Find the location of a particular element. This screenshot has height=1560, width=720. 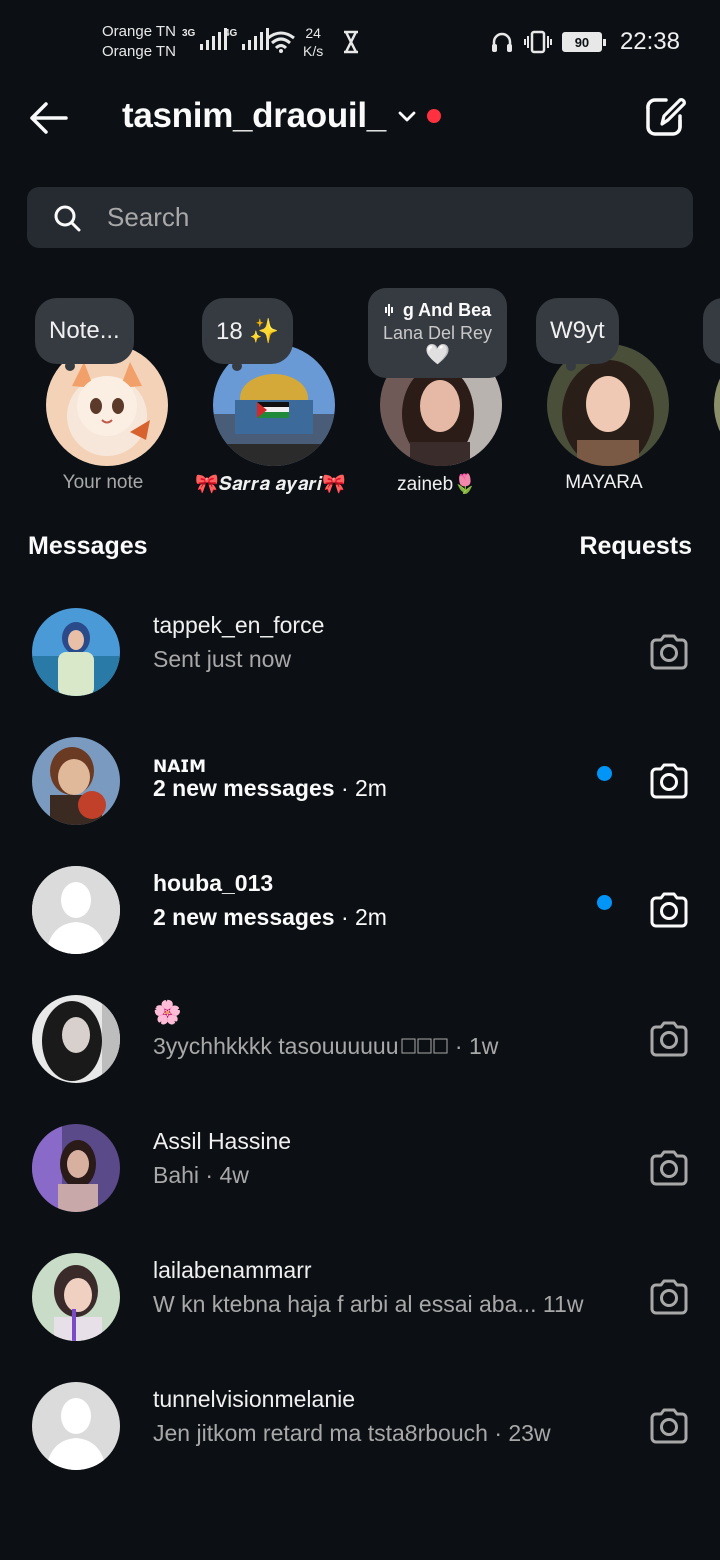

preview-text: Sent just now is located at coordinates (222, 659).